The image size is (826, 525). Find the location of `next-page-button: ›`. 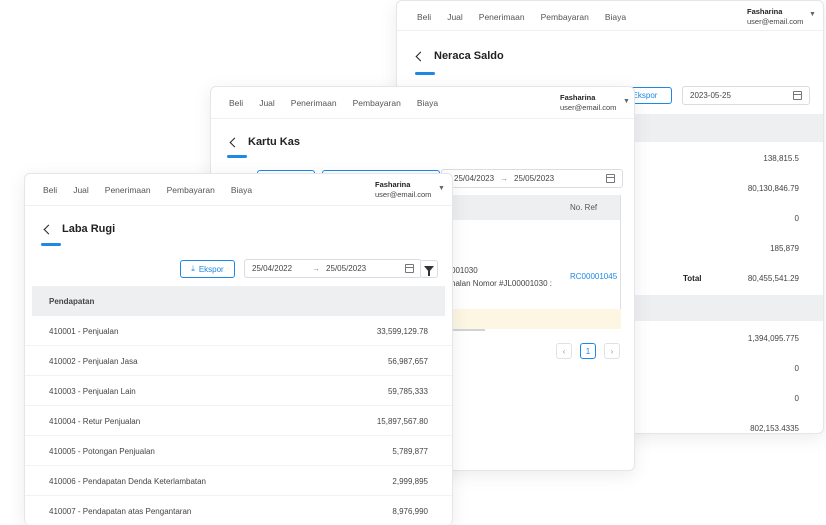

next-page-button: › is located at coordinates (612, 351).